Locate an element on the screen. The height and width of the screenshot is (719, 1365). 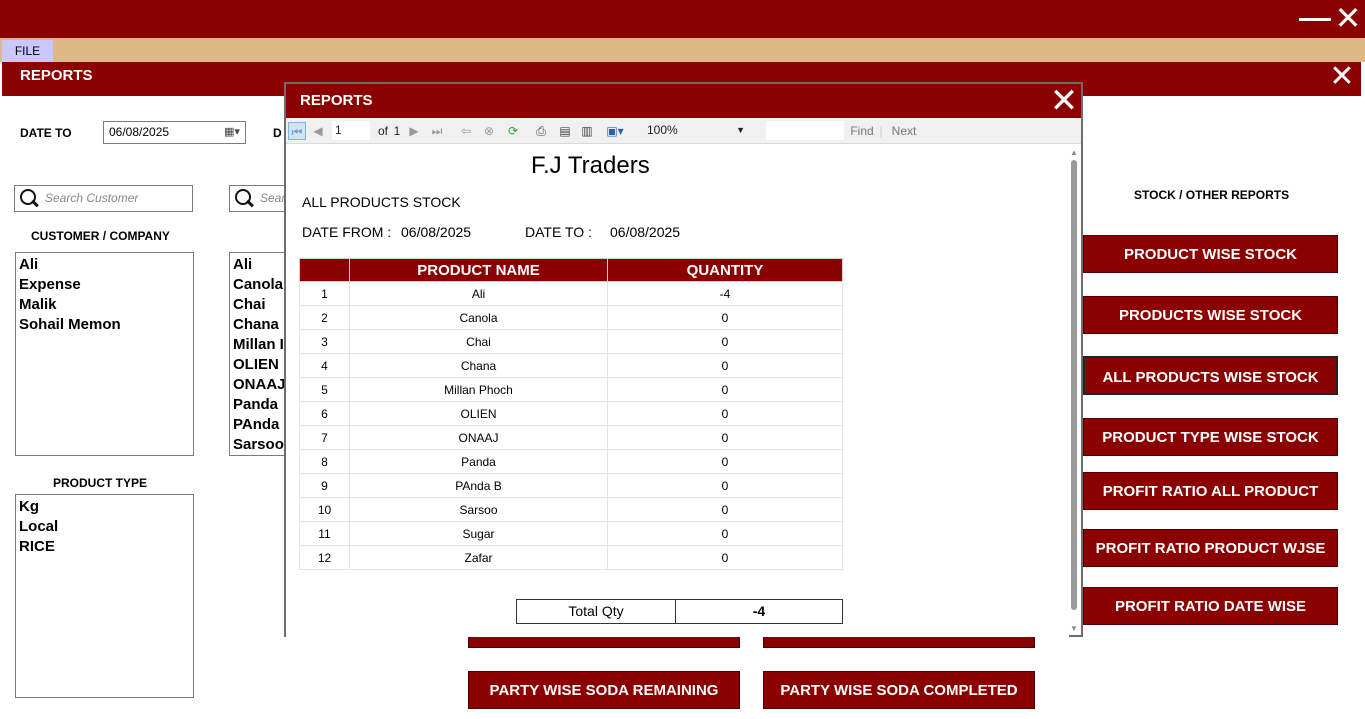
scrollbar-thumb is located at coordinates (1074, 385).